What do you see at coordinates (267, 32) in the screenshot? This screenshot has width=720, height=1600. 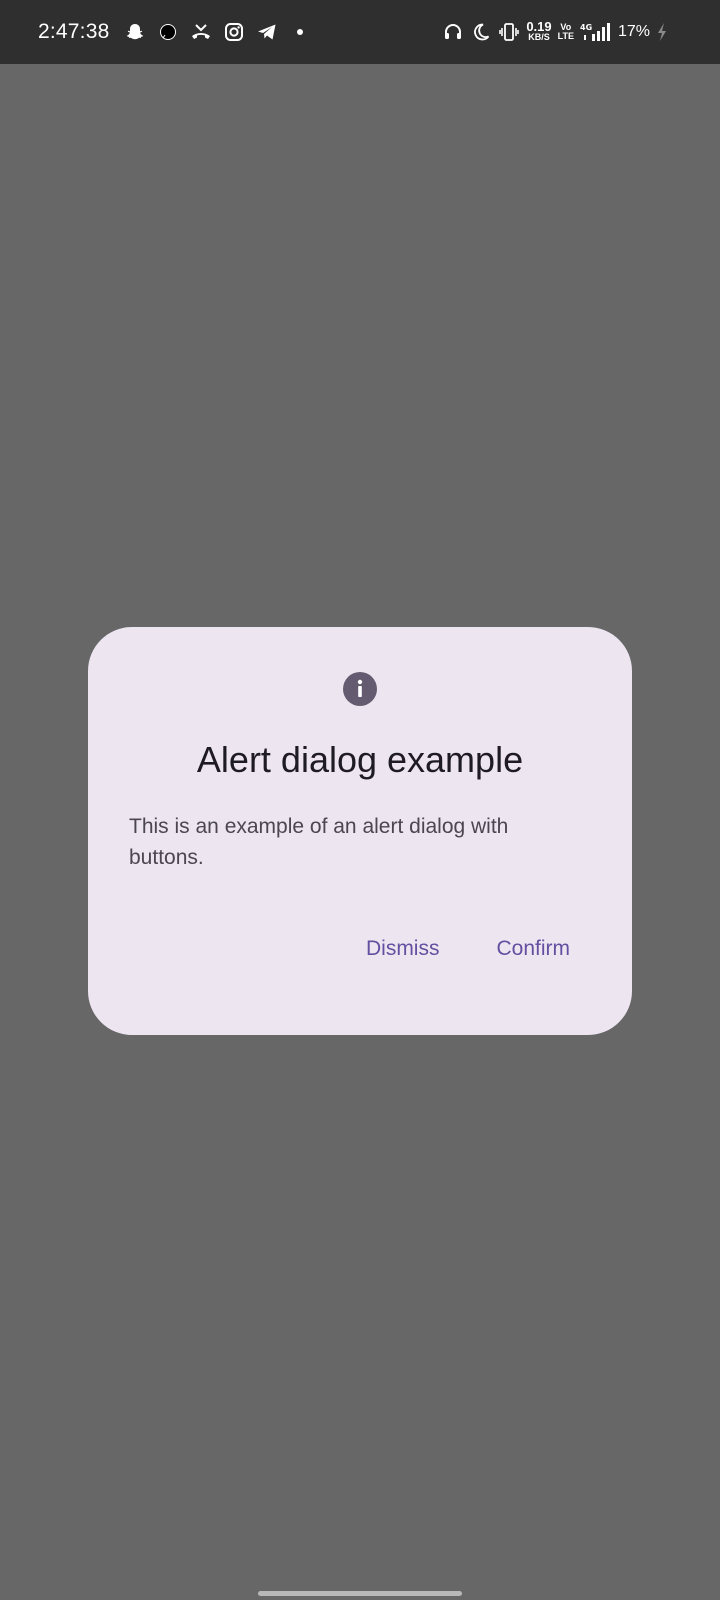 I see `telegram-icon` at bounding box center [267, 32].